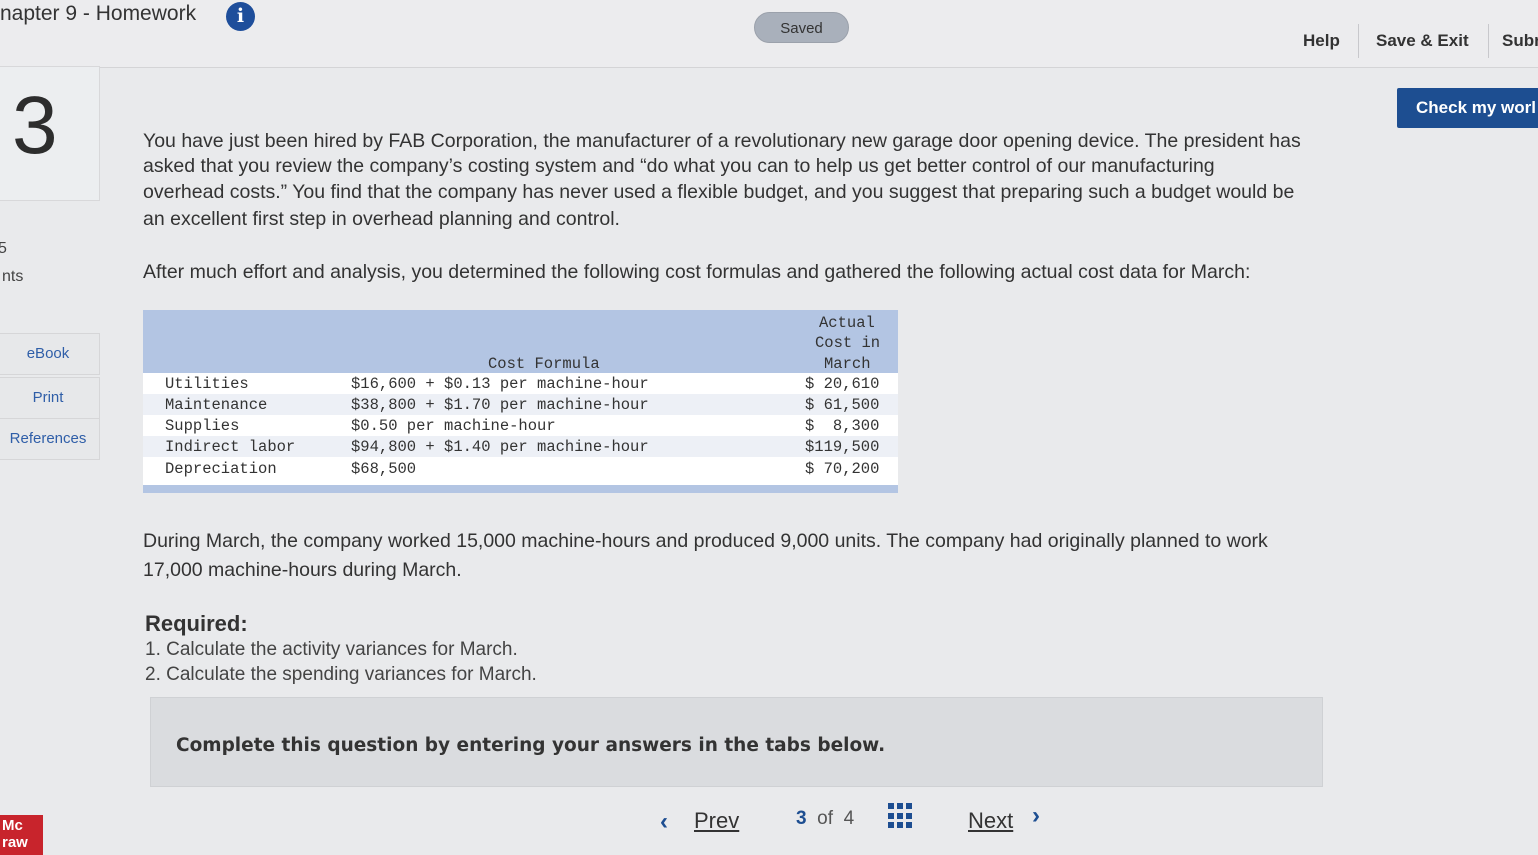 The image size is (1538, 855). Describe the element at coordinates (207, 384) in the screenshot. I see `row-item: Utilities` at that location.